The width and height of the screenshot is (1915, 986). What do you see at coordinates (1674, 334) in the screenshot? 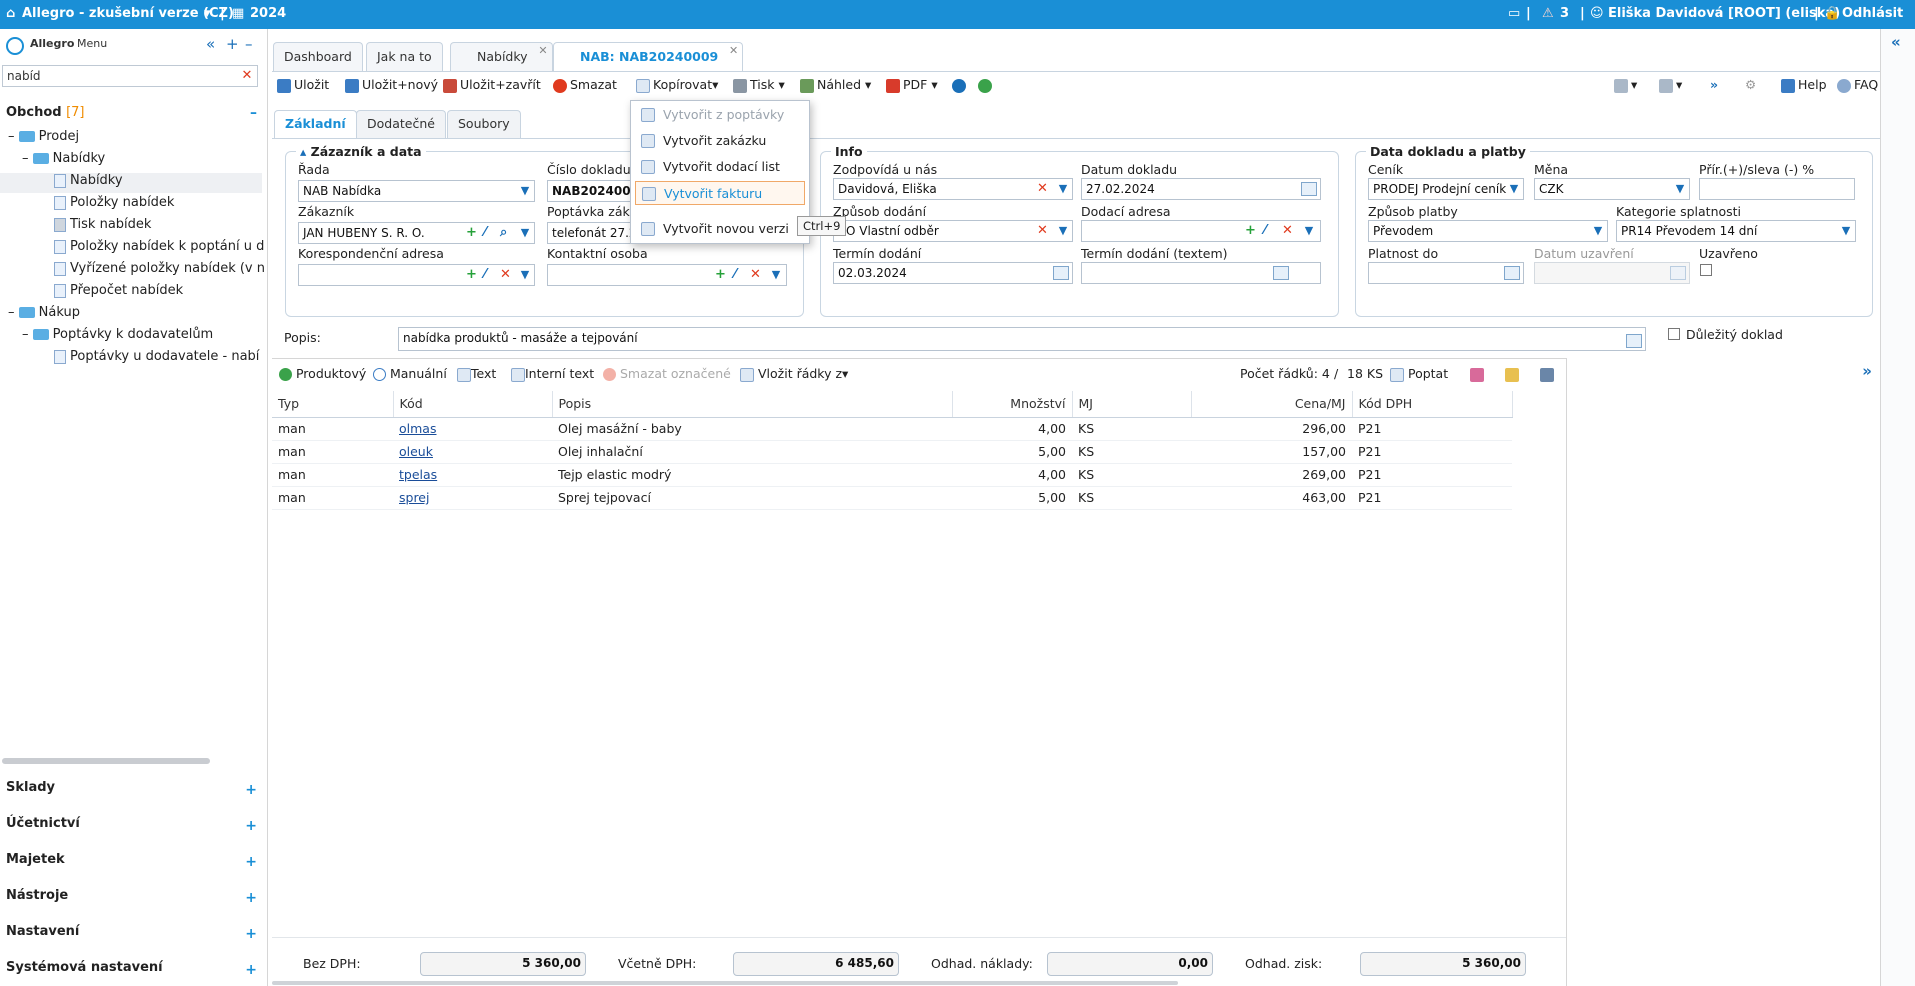
I see `important-checkbox` at bounding box center [1674, 334].